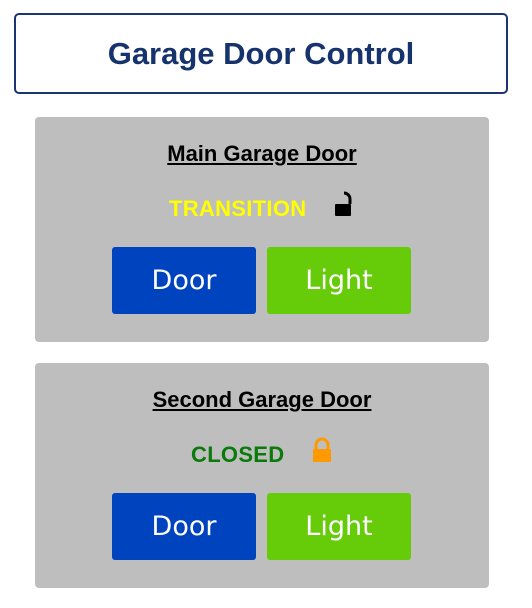 Image resolution: width=532 pixels, height=608 pixels. I want to click on door-title: Main Garage Door, so click(262, 153).